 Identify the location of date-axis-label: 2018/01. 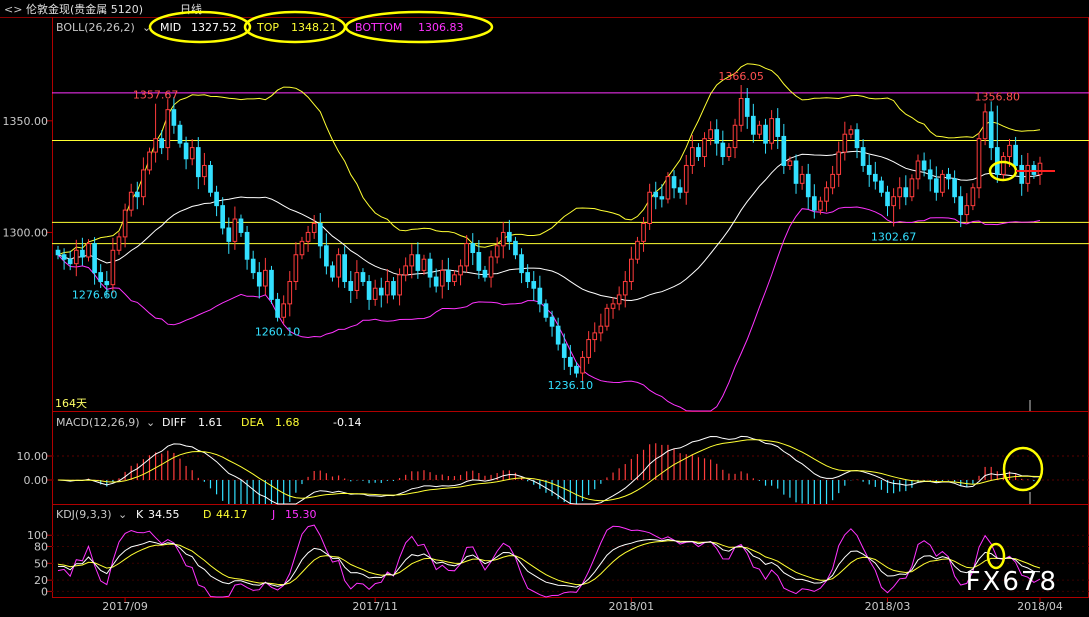
(631, 606).